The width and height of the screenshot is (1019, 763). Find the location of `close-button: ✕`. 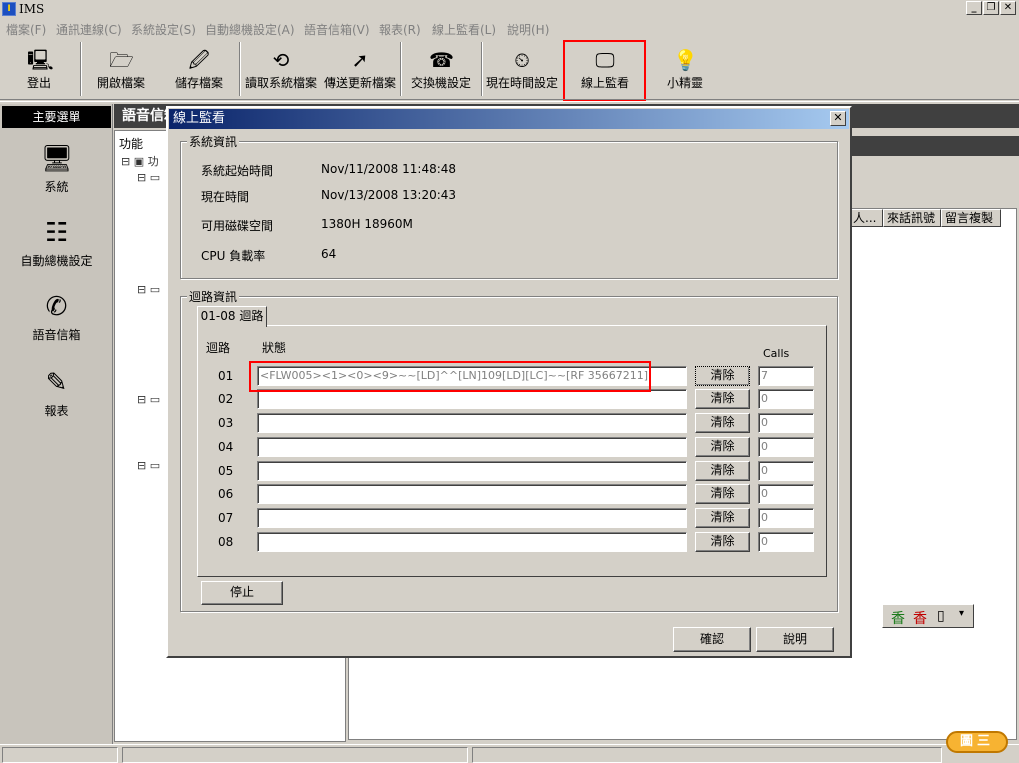

close-button: ✕ is located at coordinates (1008, 8).